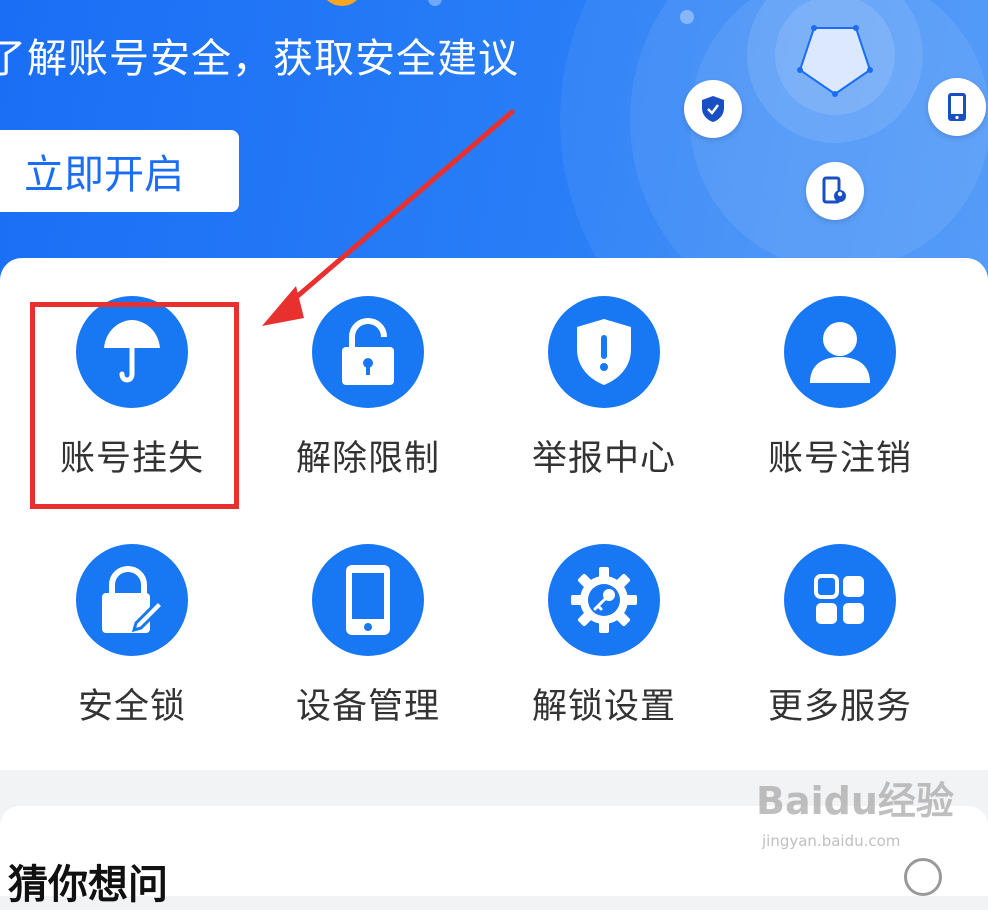  What do you see at coordinates (119, 171) in the screenshot?
I see `enable-now-button: 立即开启` at bounding box center [119, 171].